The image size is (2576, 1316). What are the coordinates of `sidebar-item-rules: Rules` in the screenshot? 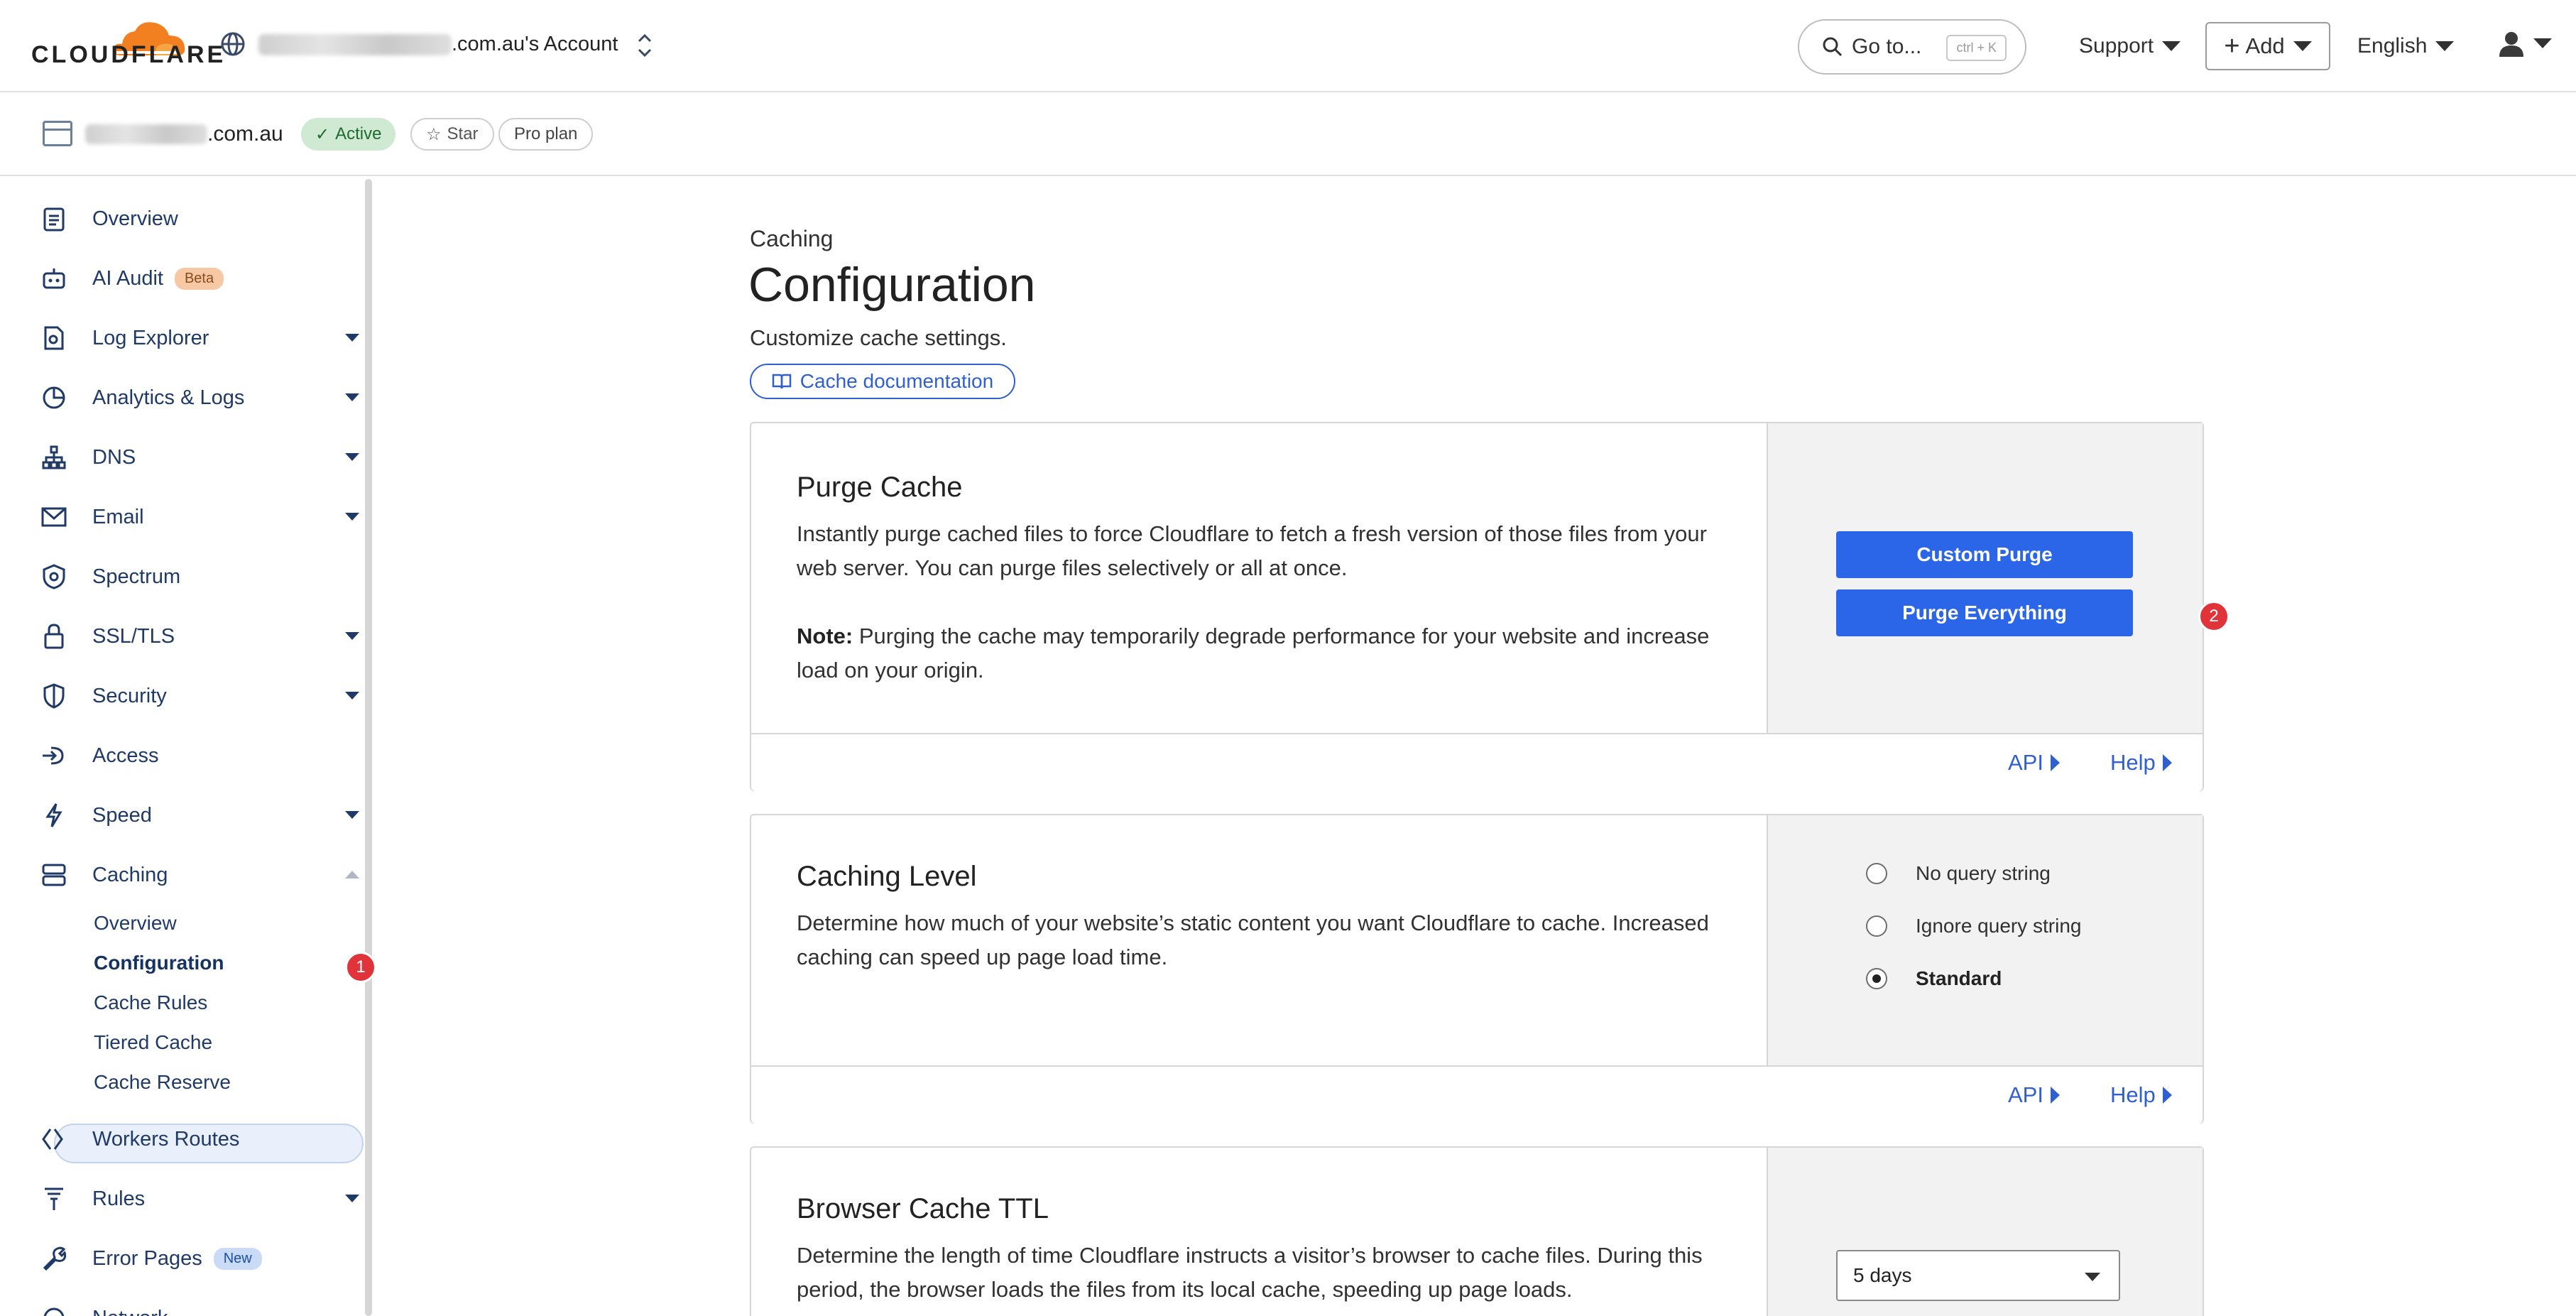 It's located at (199, 1199).